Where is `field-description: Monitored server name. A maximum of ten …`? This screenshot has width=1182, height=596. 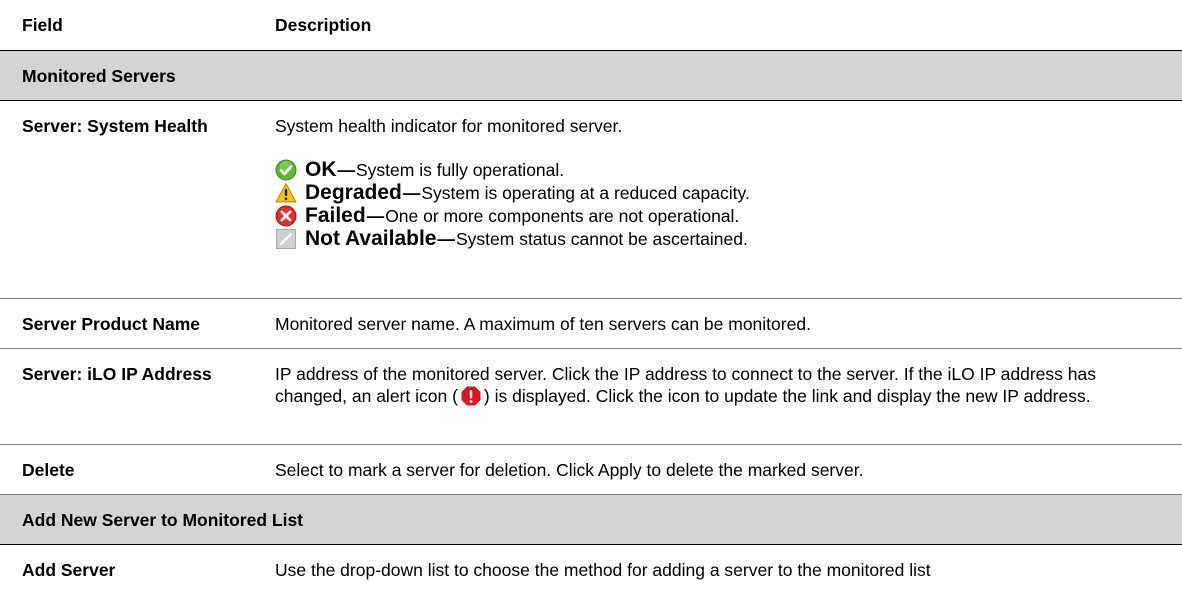 field-description: Monitored server name. A maximum of ten … is located at coordinates (723, 323).